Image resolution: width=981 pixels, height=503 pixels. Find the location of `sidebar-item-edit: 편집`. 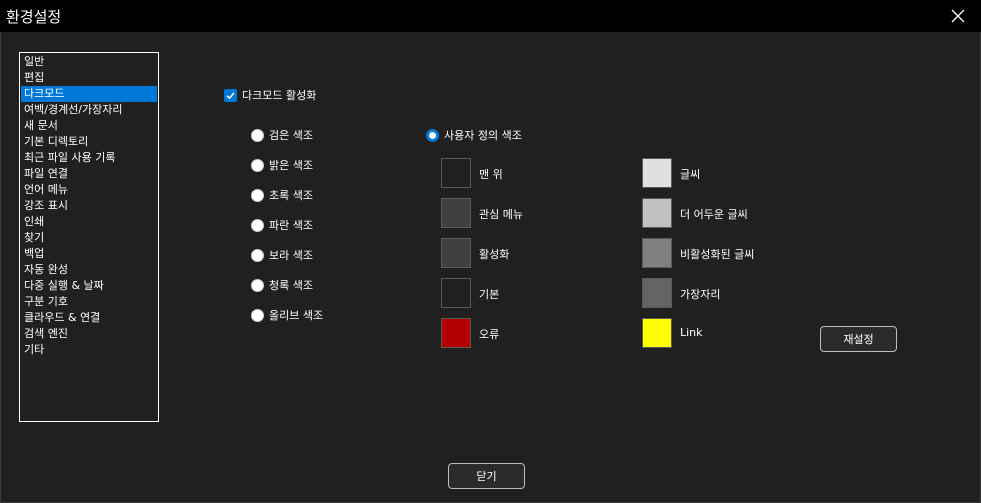

sidebar-item-edit: 편집 is located at coordinates (89, 78).